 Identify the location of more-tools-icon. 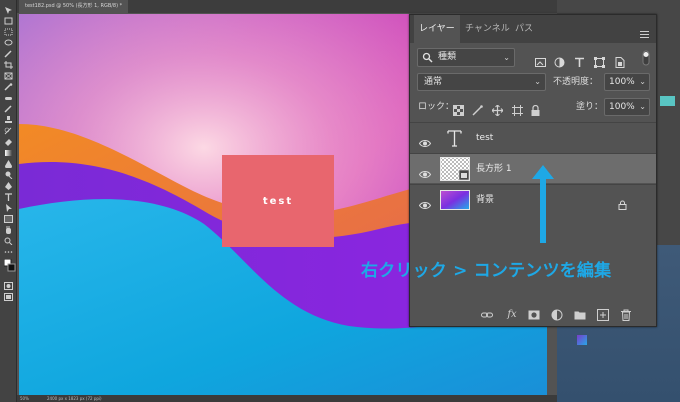
(8, 252).